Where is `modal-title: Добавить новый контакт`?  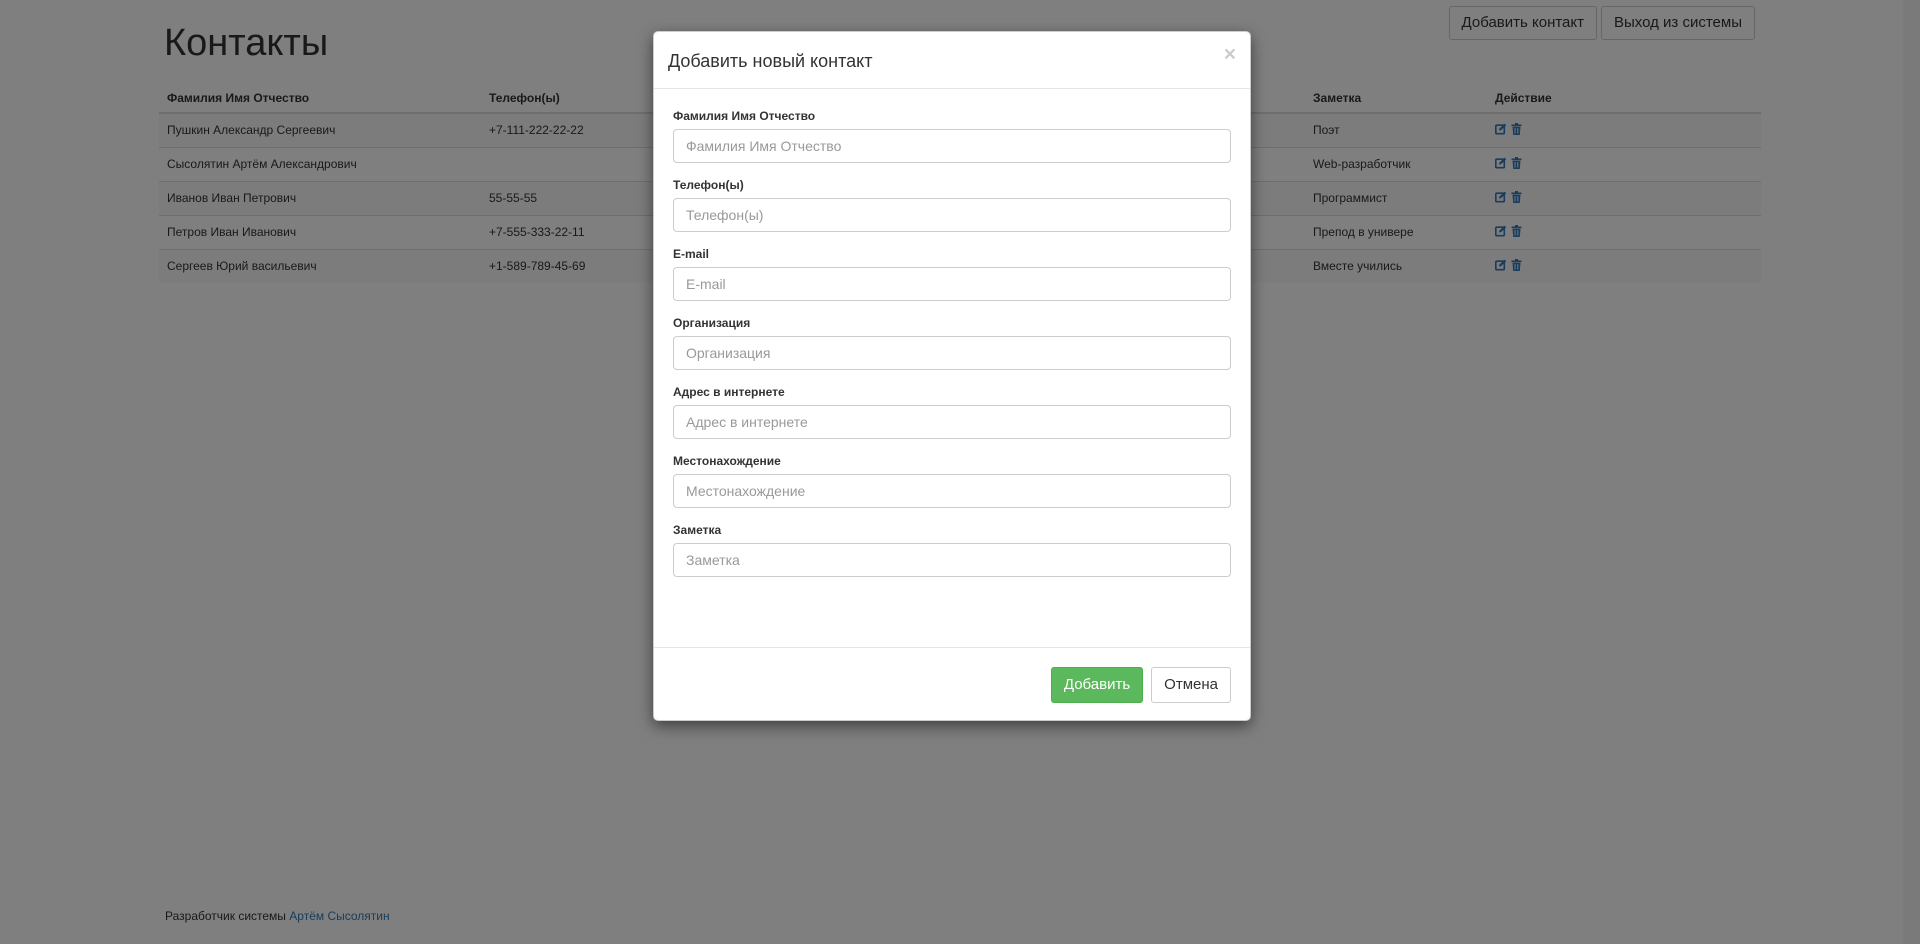
modal-title: Добавить новый контакт is located at coordinates (770, 61).